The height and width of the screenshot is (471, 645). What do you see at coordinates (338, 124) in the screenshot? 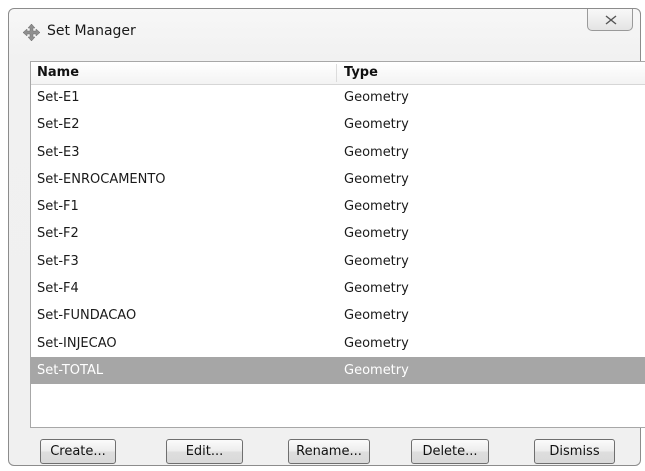
I see `table-row: Set-E2 Geometry` at bounding box center [338, 124].